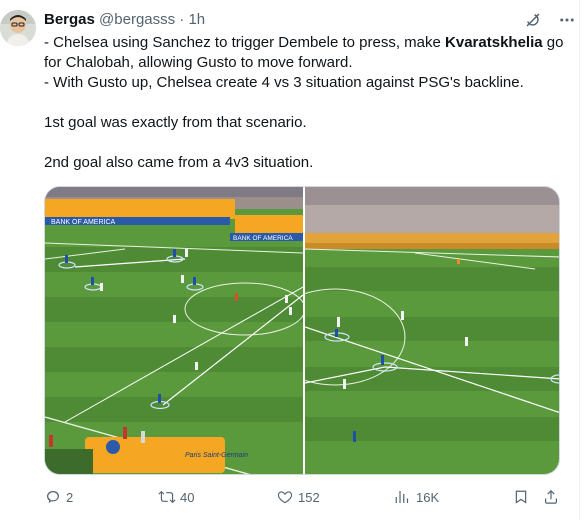 This screenshot has width=588, height=520. Describe the element at coordinates (309, 497) in the screenshot. I see `like-count: 152` at that location.